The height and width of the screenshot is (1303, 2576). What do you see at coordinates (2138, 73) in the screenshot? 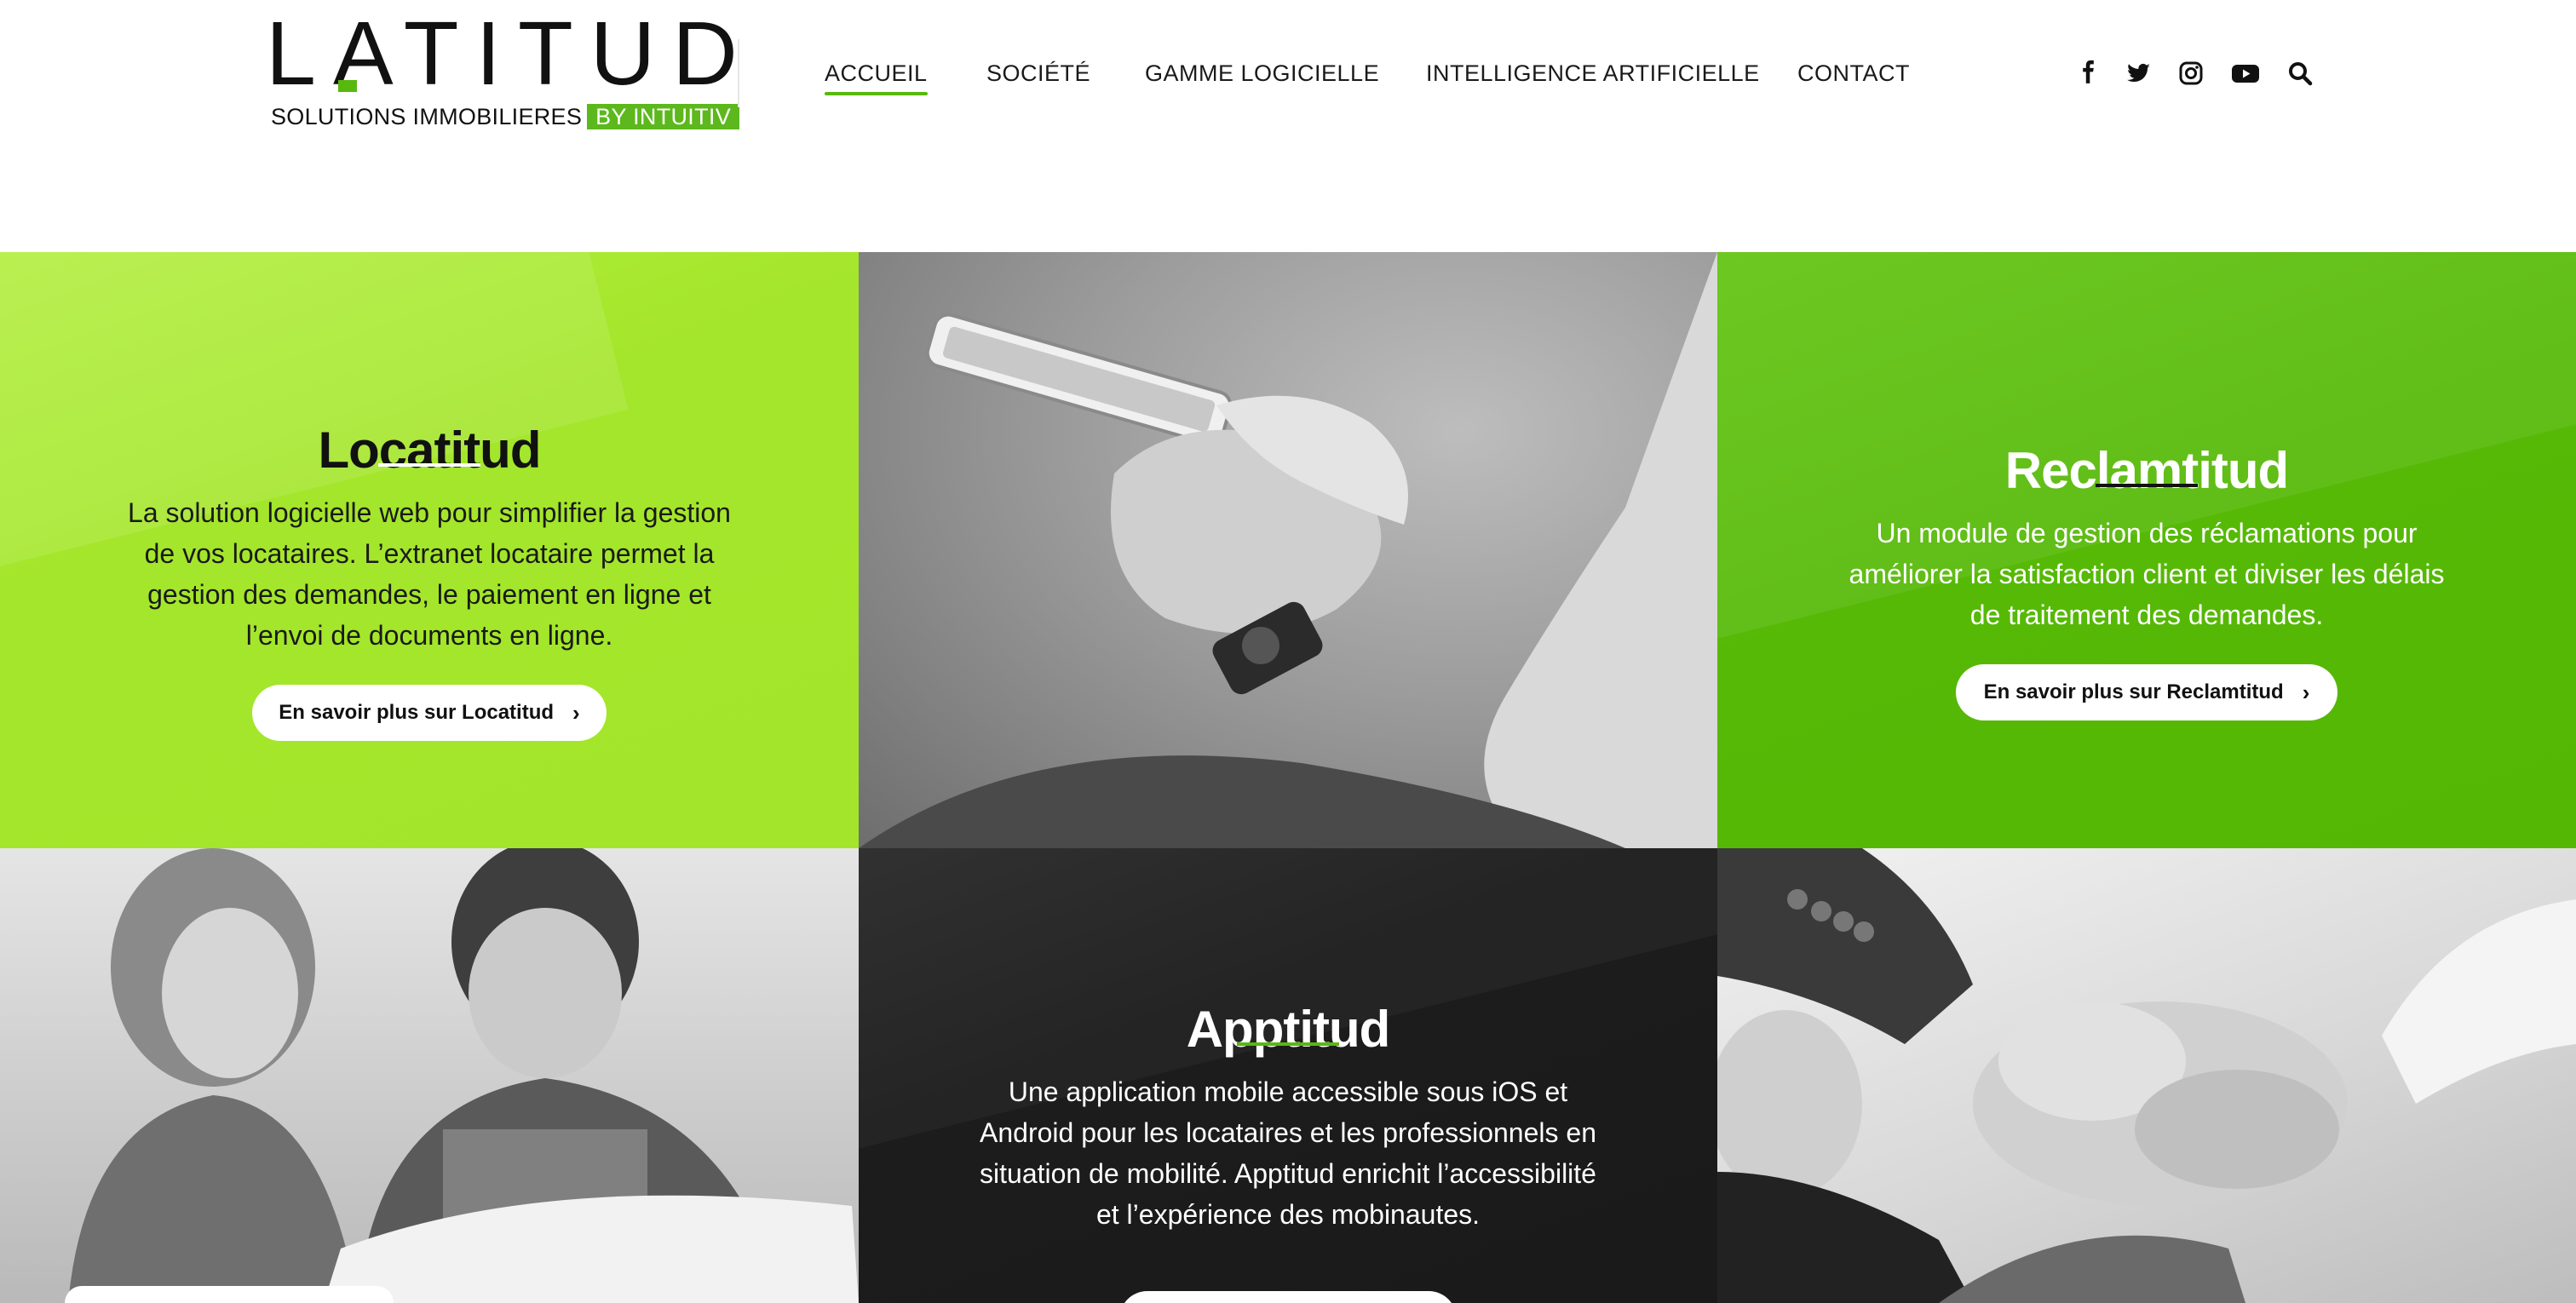
I see `twitter-icon` at bounding box center [2138, 73].